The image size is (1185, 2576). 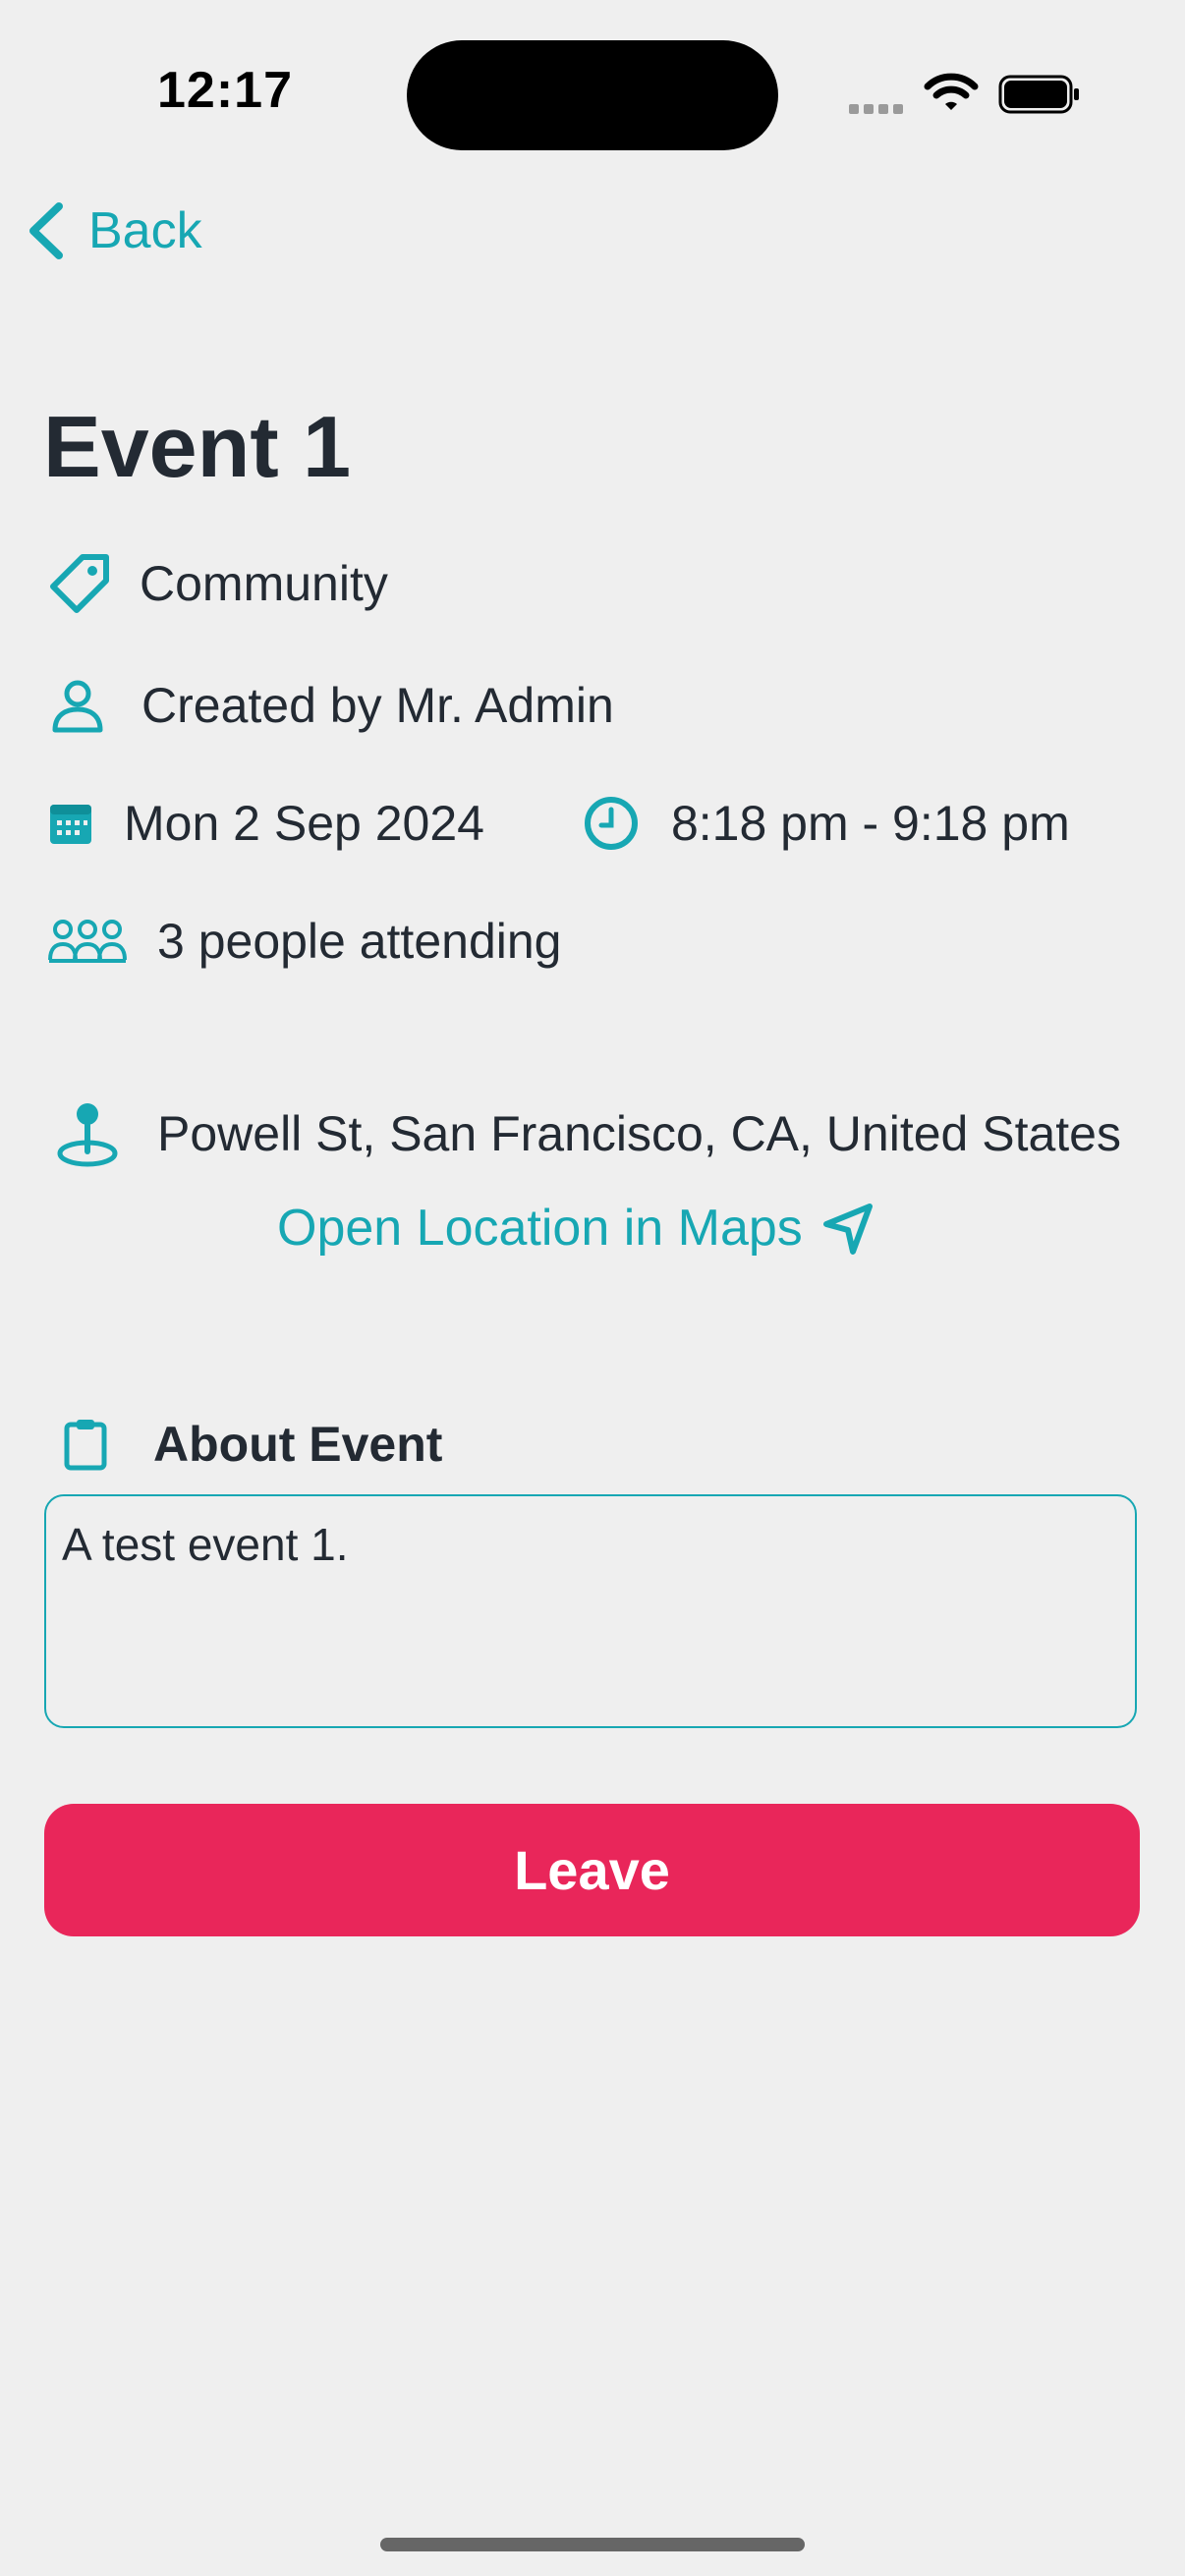 I want to click on user-icon, so click(x=77, y=705).